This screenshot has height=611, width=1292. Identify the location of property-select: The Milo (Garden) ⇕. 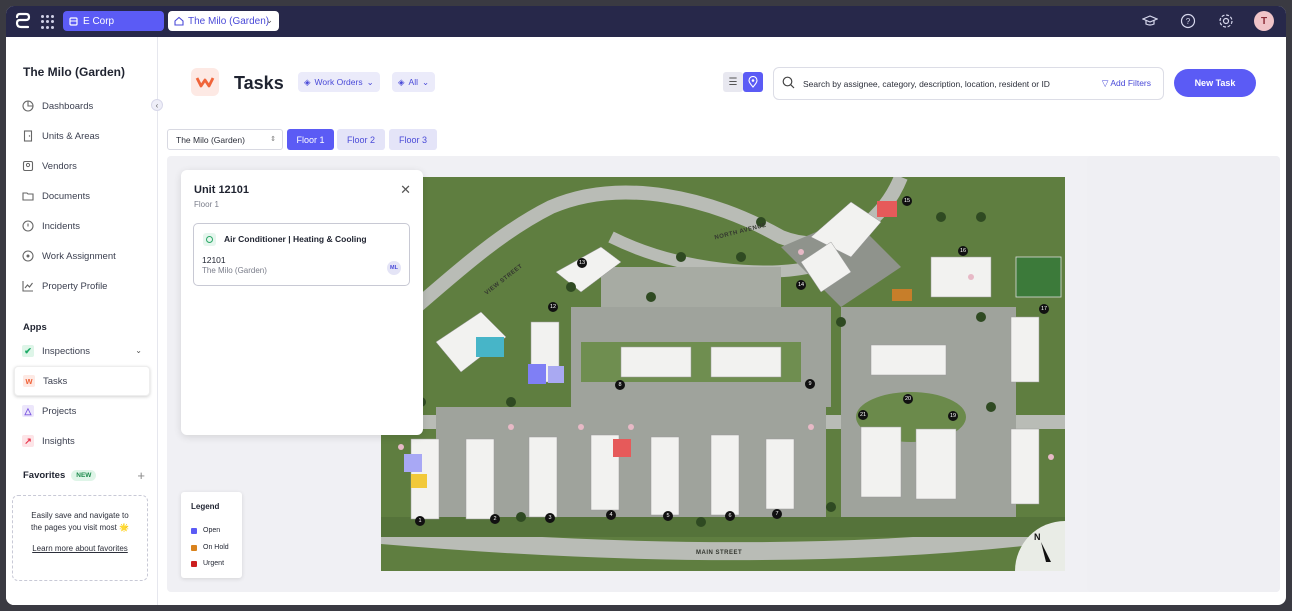
(225, 139).